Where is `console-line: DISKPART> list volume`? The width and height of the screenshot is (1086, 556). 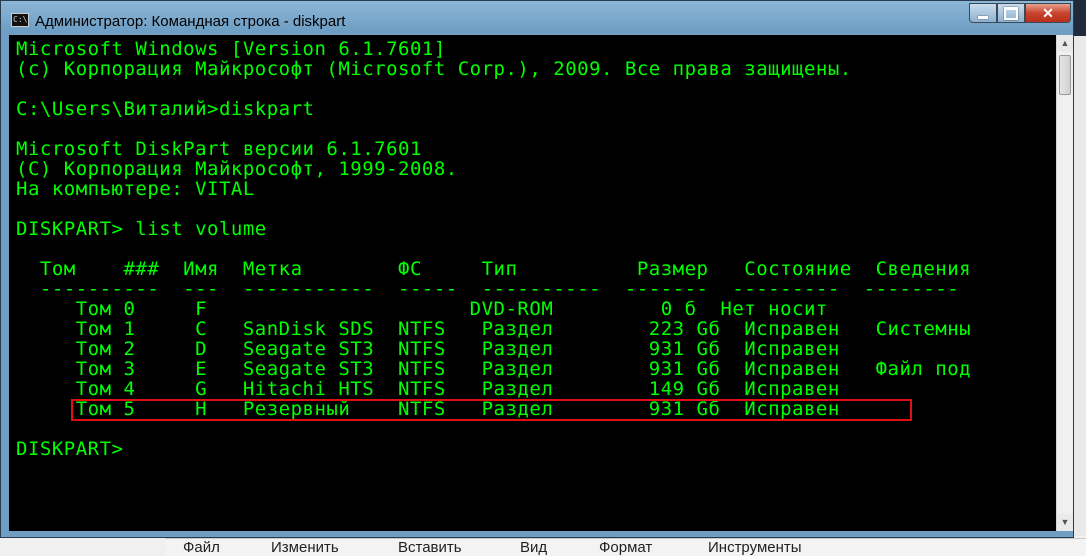
console-line: DISKPART> list volume is located at coordinates (141, 229).